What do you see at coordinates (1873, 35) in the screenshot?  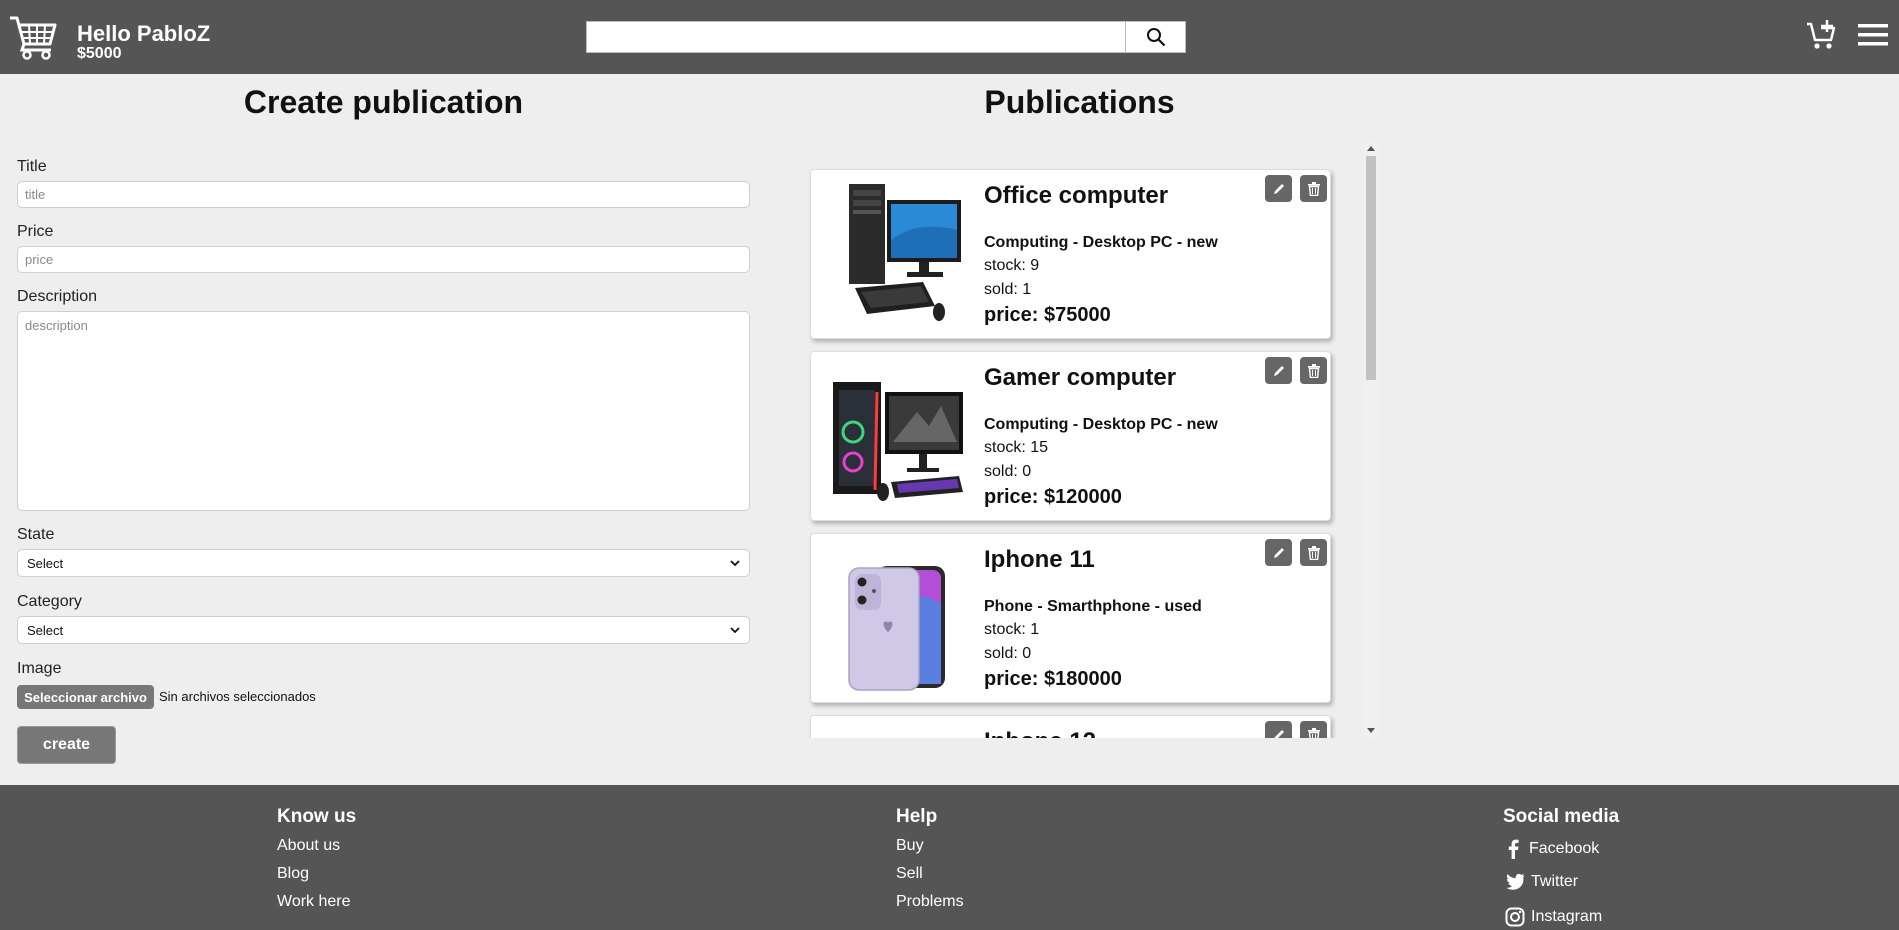 I see `hamburger-menu-icon` at bounding box center [1873, 35].